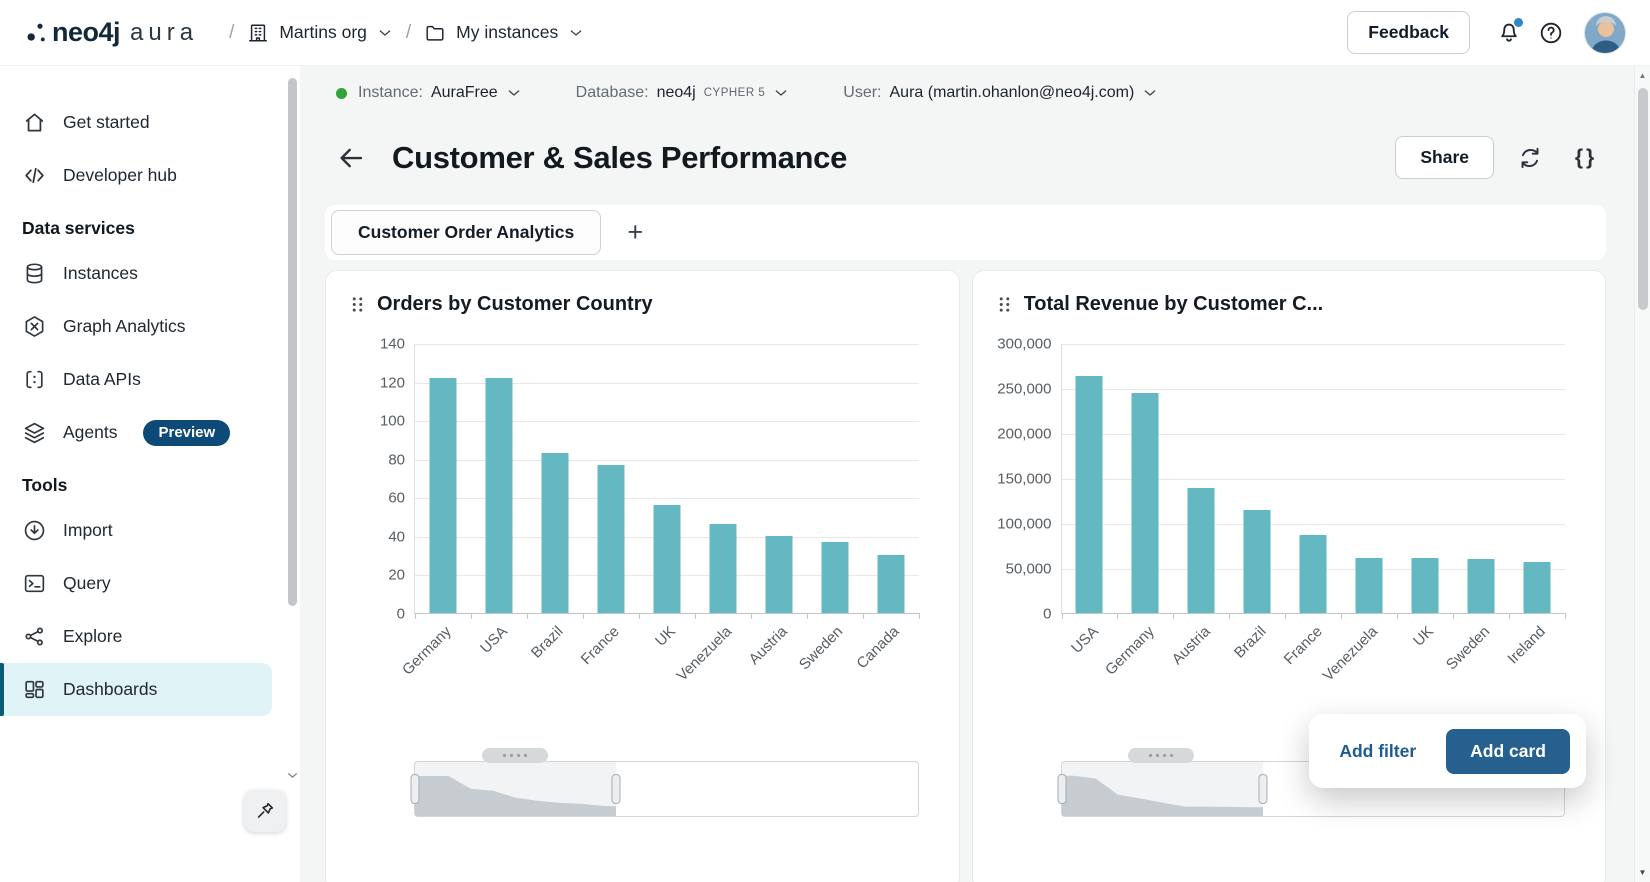 This screenshot has width=1650, height=882. I want to click on sidebar-item-dashboards: Dashboards, so click(136, 689).